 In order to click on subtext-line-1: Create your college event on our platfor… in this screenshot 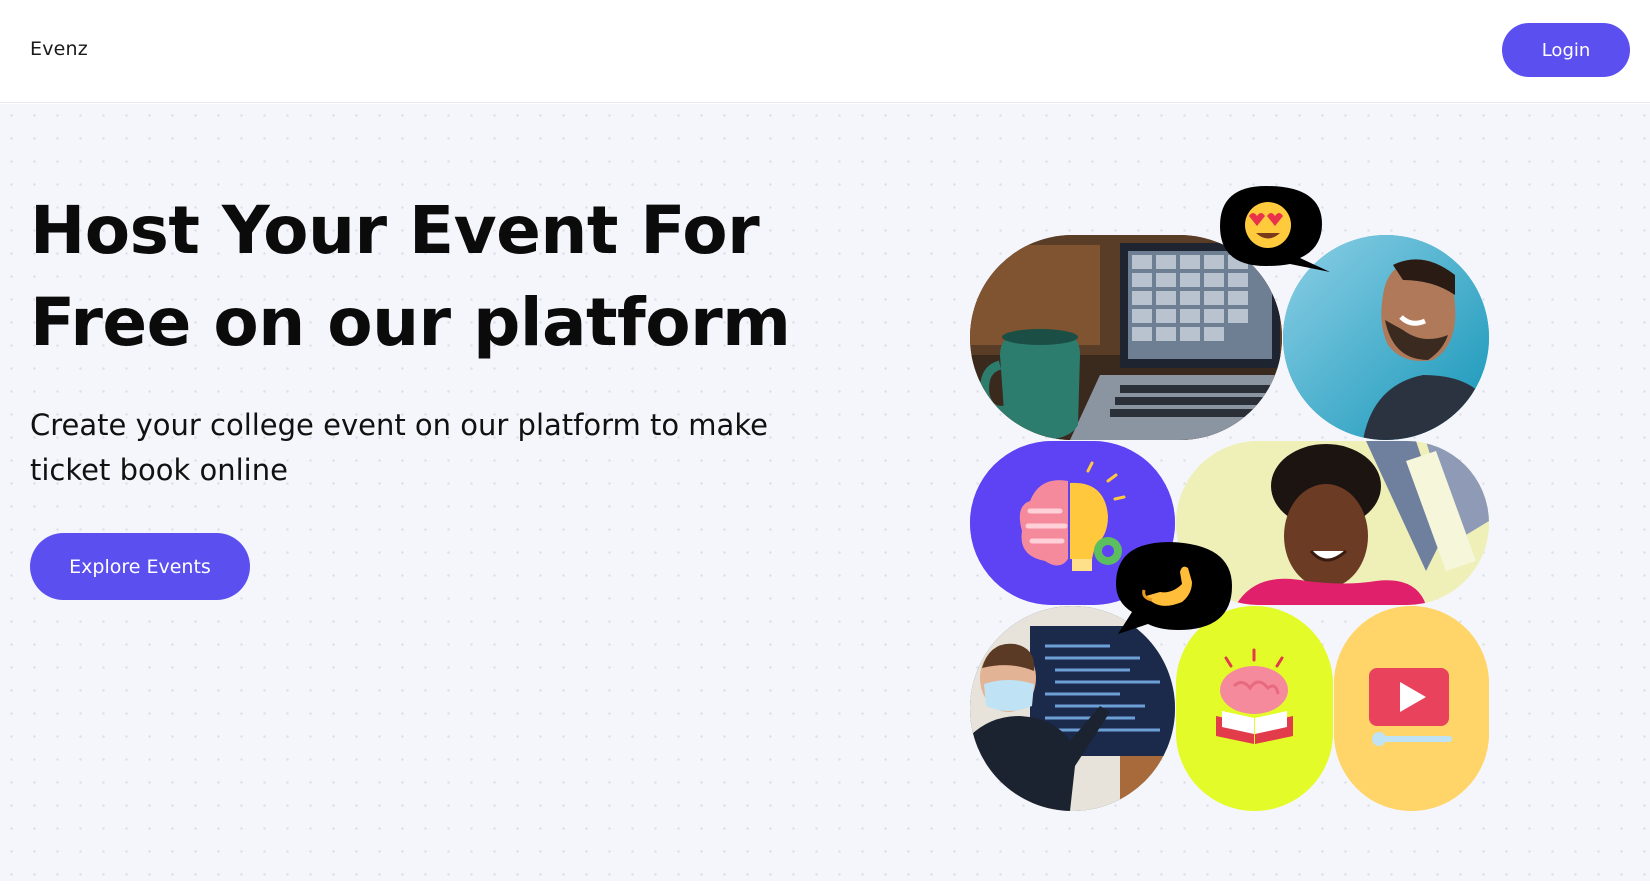, I will do `click(399, 425)`.